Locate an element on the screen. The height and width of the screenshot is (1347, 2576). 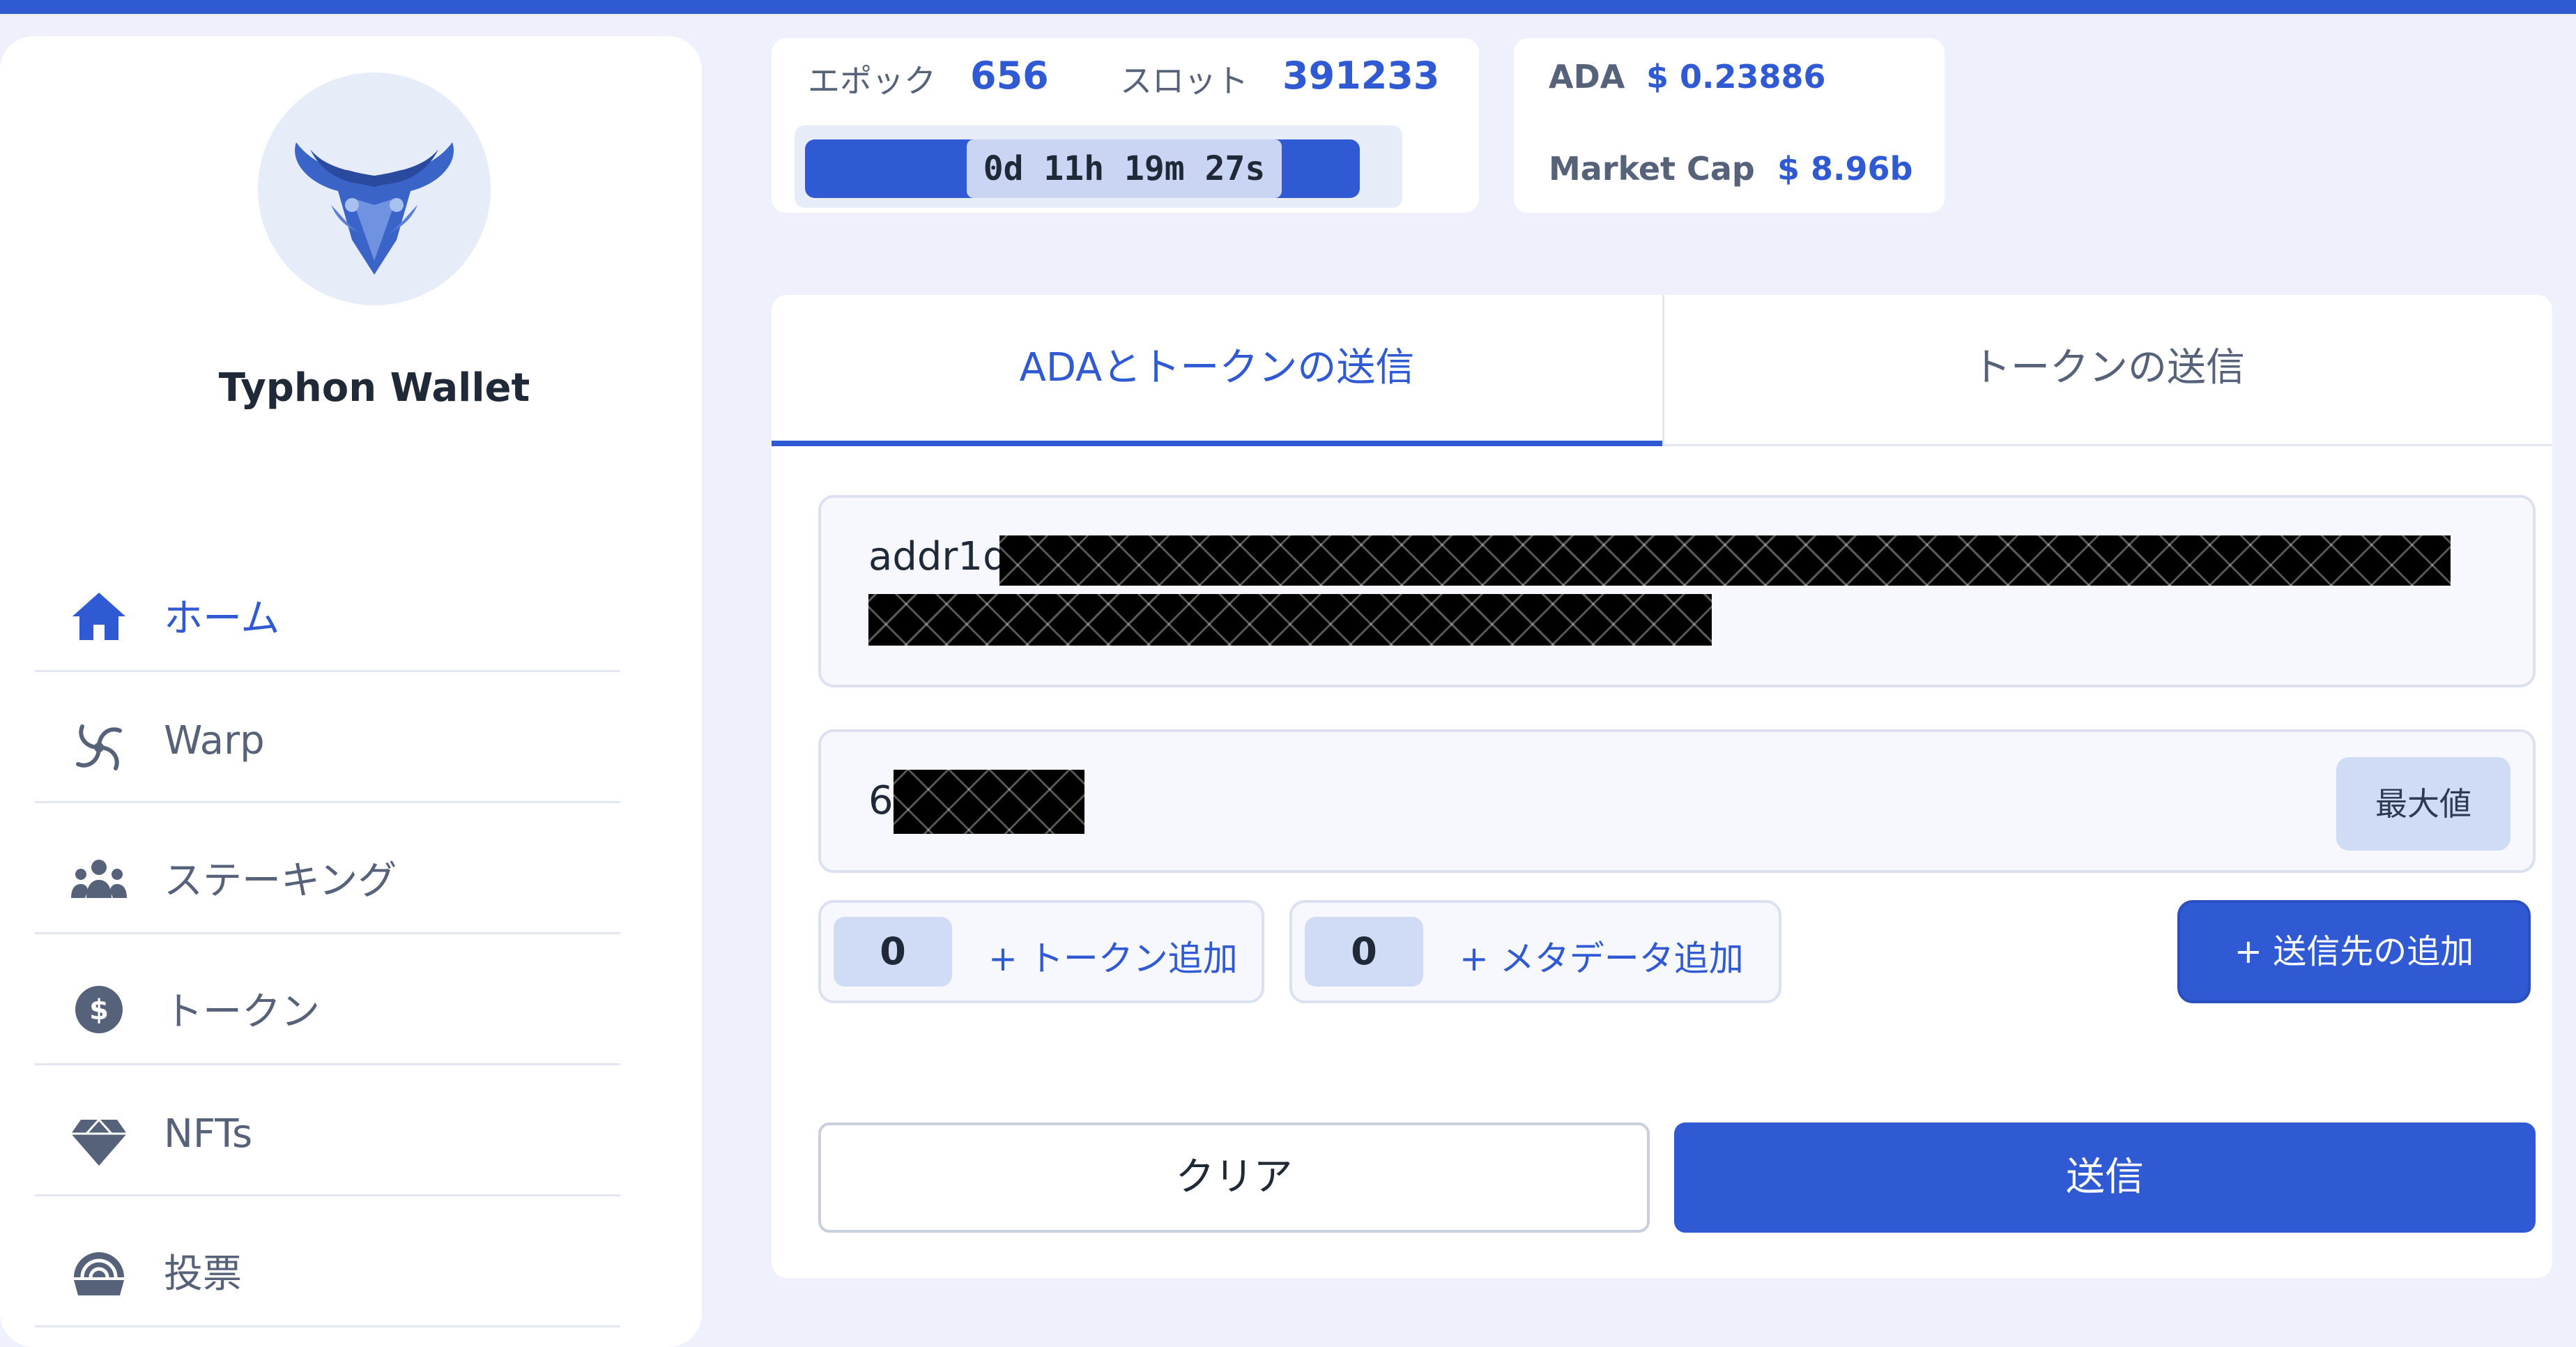
market-cap-value: $ 8.96b is located at coordinates (1845, 169).